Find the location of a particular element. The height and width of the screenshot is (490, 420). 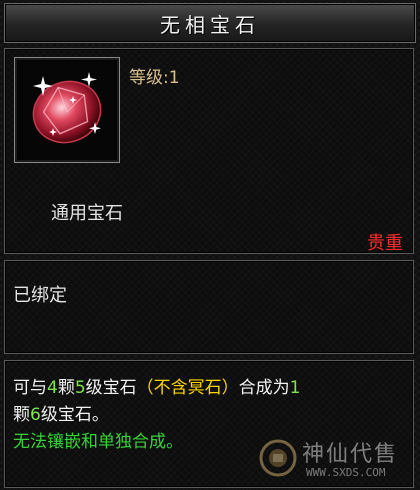

site-watermark: 神仙代售 WWW.SXDS.COM is located at coordinates (334, 459).